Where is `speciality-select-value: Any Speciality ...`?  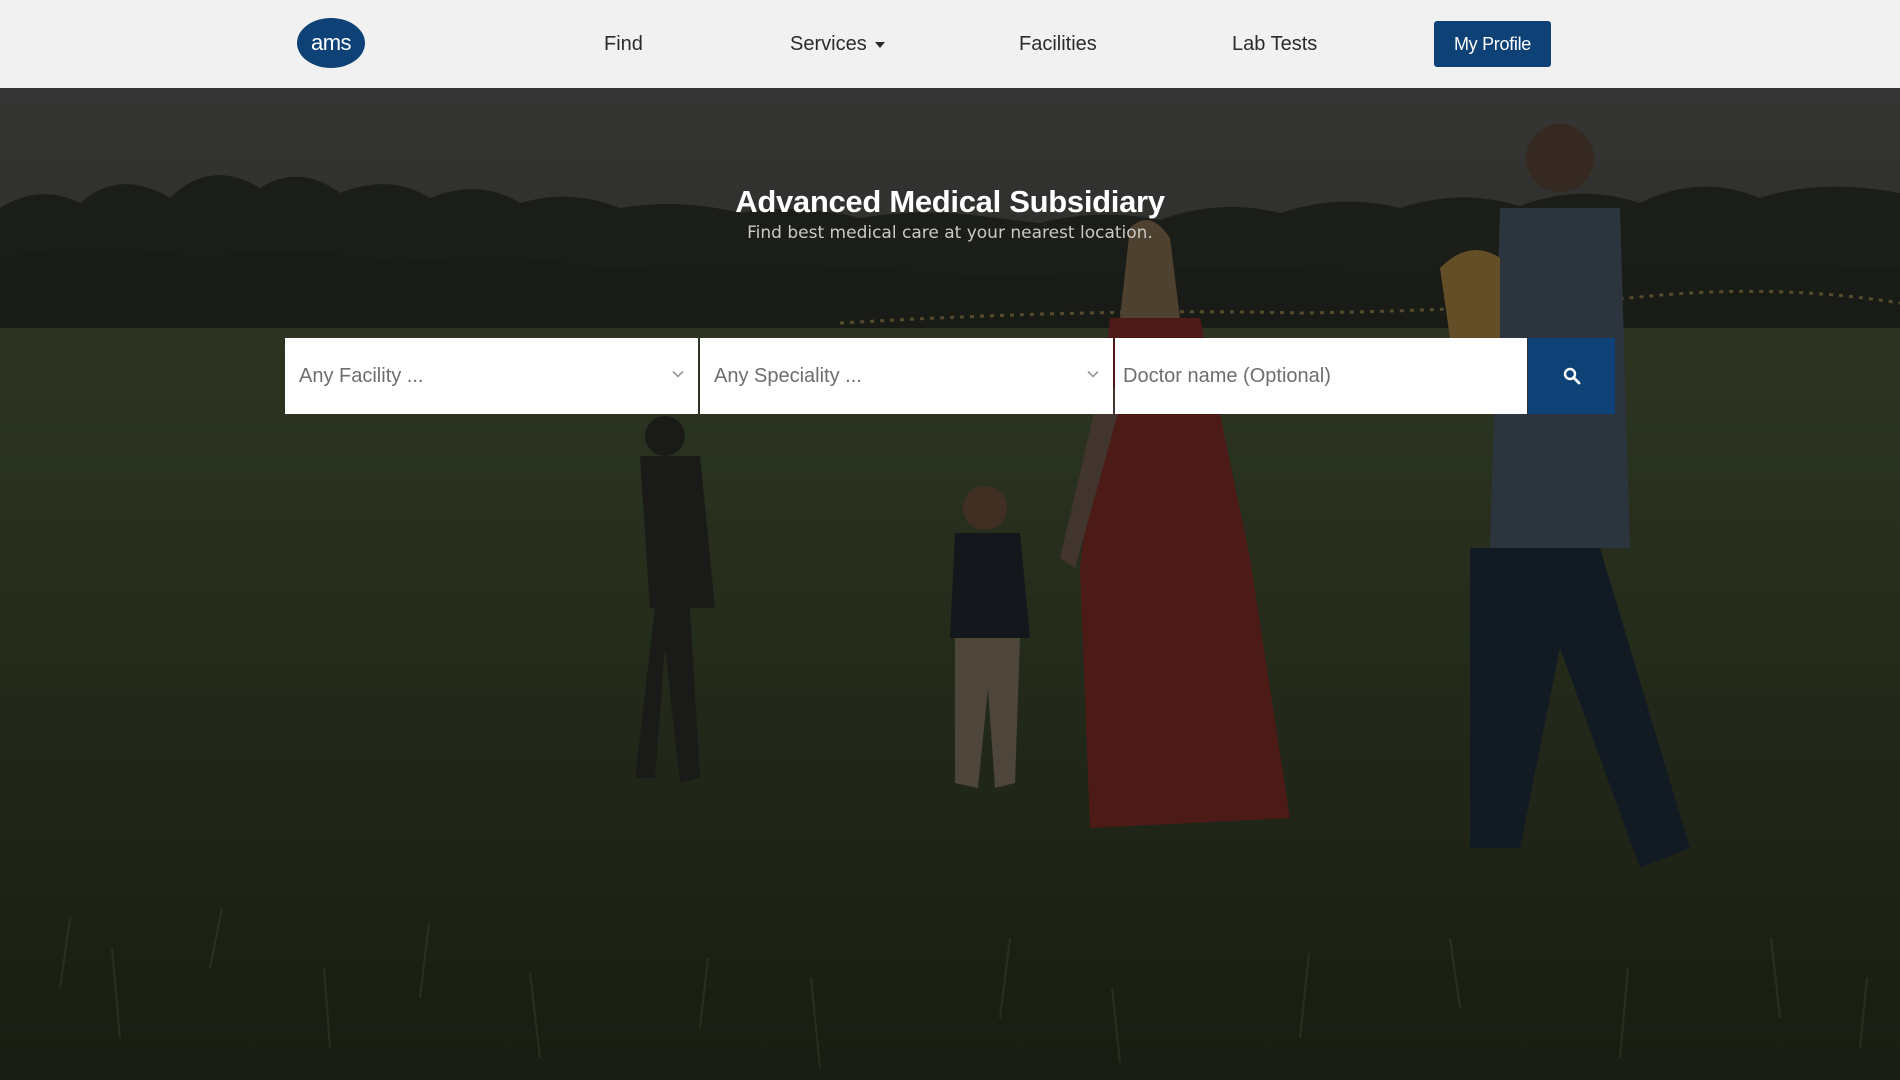 speciality-select-value: Any Speciality ... is located at coordinates (788, 375).